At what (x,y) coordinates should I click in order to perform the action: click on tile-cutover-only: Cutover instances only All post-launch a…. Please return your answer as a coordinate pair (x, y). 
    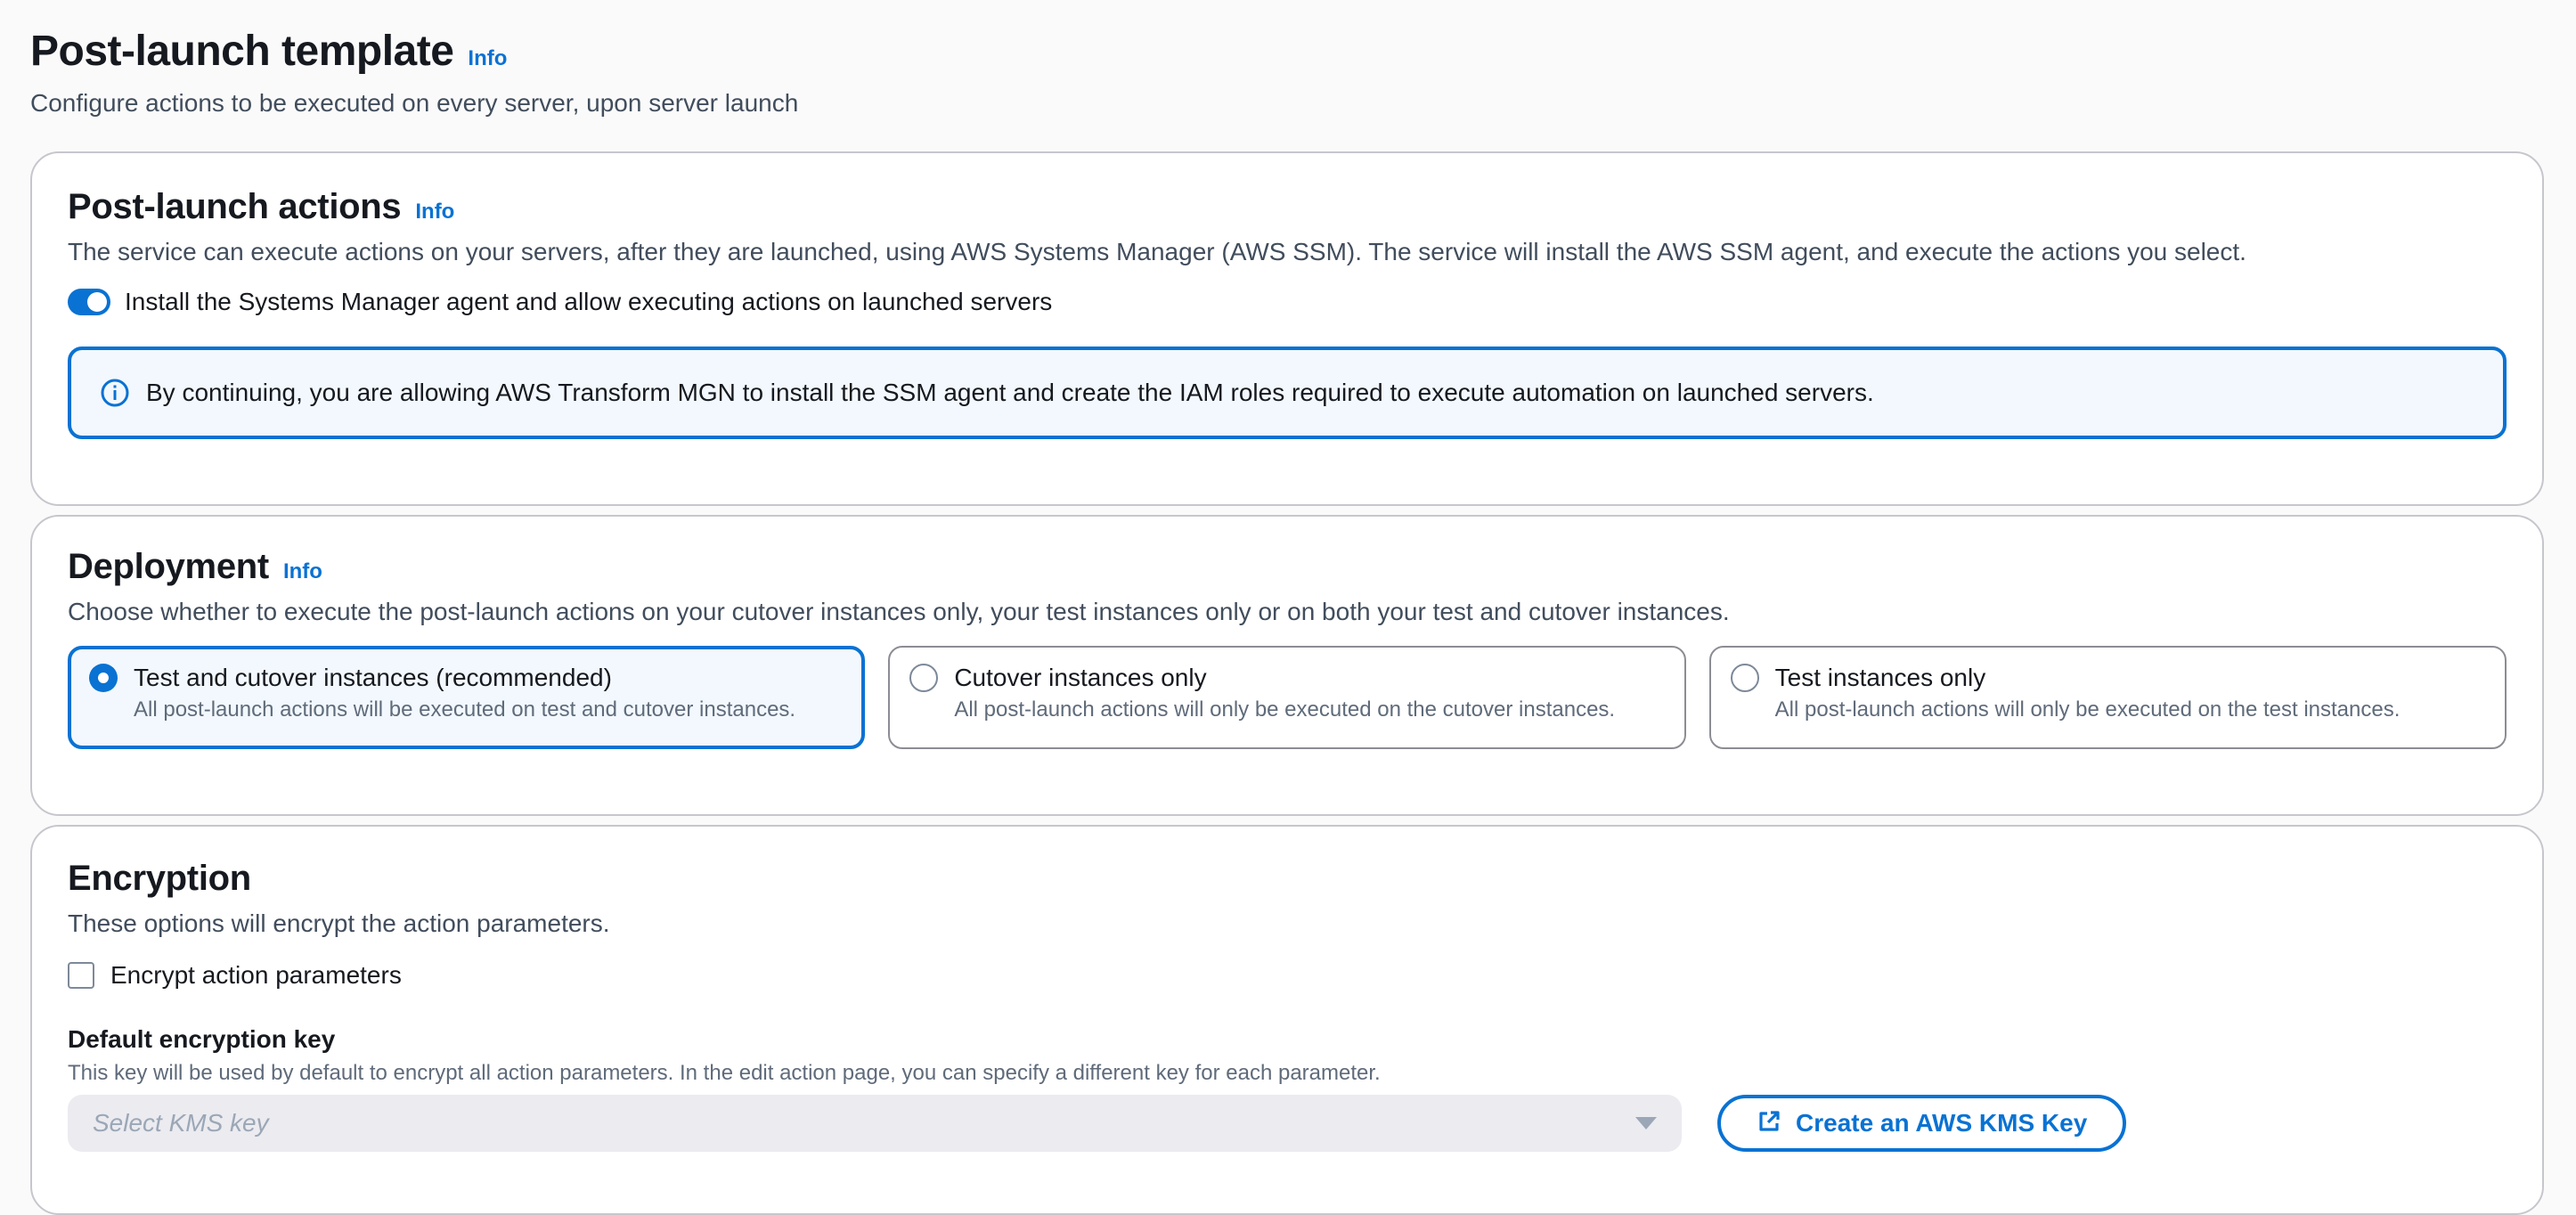
    Looking at the image, I should click on (1287, 697).